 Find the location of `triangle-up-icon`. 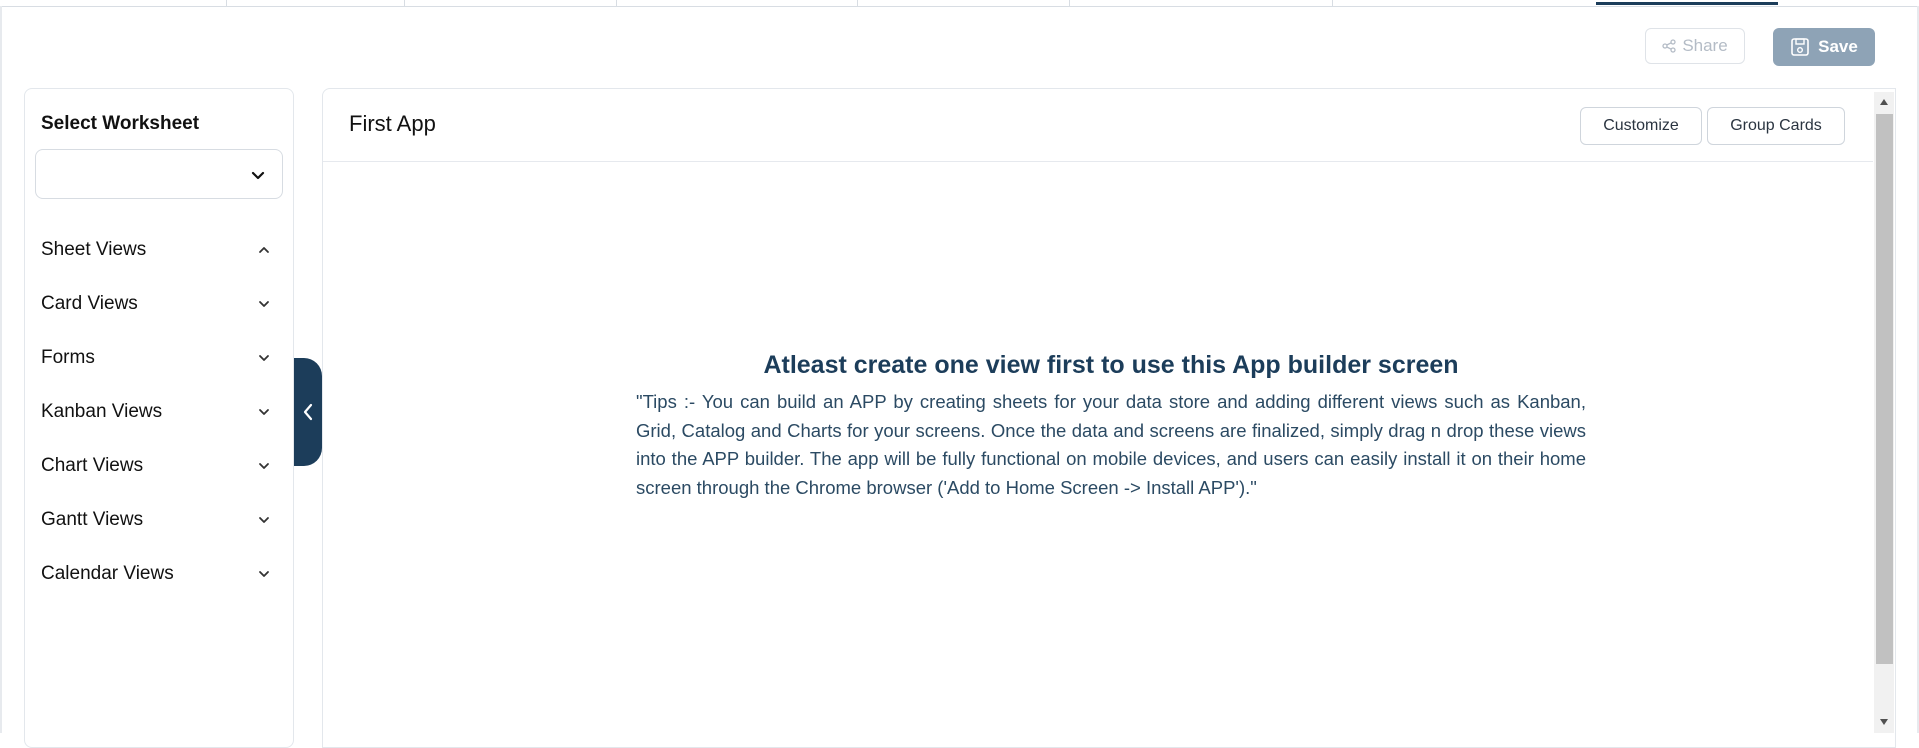

triangle-up-icon is located at coordinates (1884, 102).